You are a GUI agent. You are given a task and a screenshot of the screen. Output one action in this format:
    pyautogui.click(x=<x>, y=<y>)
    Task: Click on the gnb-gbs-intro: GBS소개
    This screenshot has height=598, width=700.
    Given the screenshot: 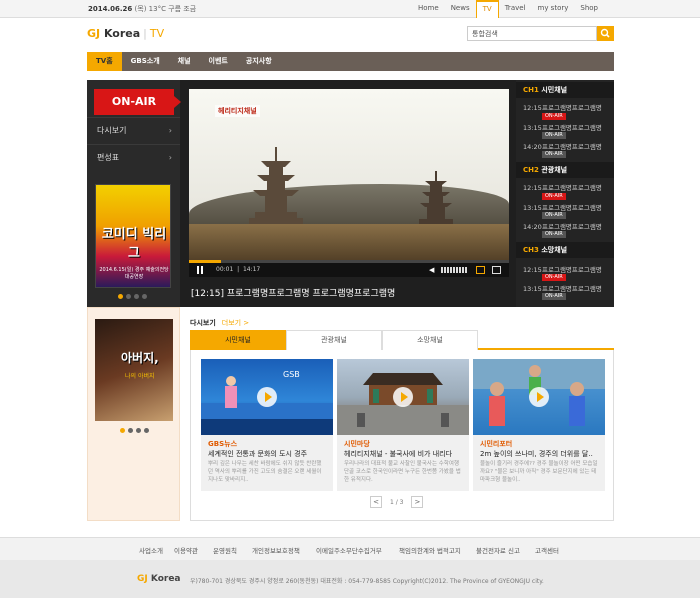 What is the action you would take?
    pyautogui.click(x=145, y=61)
    